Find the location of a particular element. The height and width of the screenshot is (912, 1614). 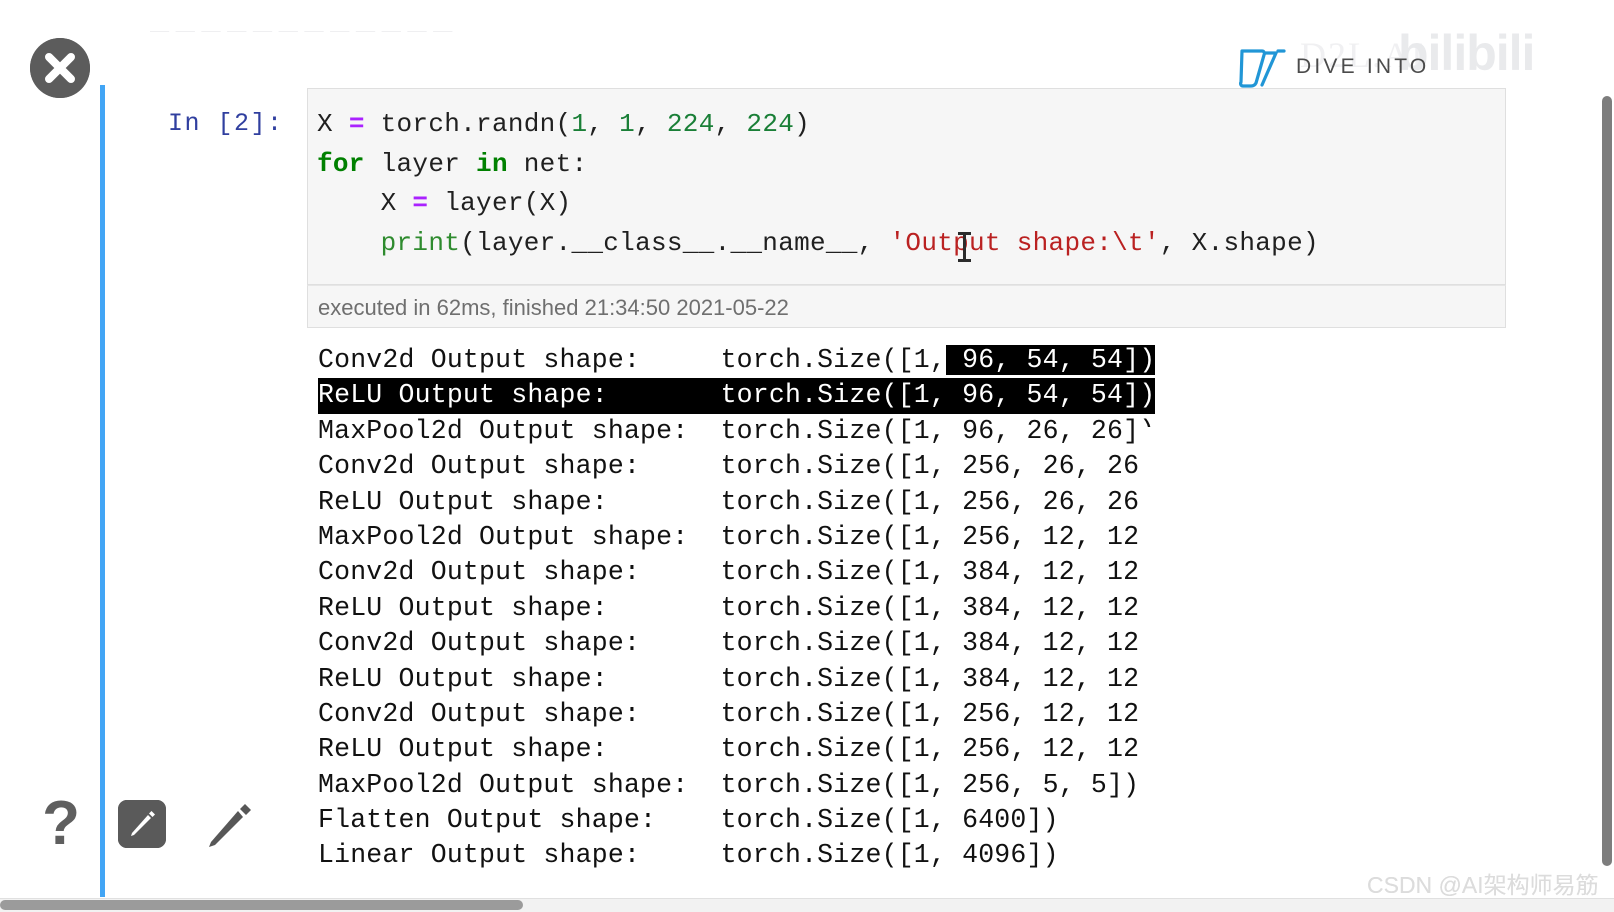

help-button: ? is located at coordinates (61, 824).